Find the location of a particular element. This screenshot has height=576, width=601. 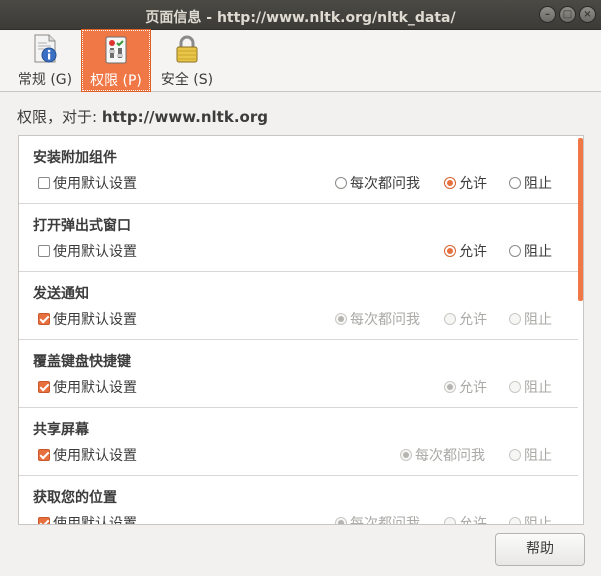

permission-title: 获取您的位置 is located at coordinates (75, 498).